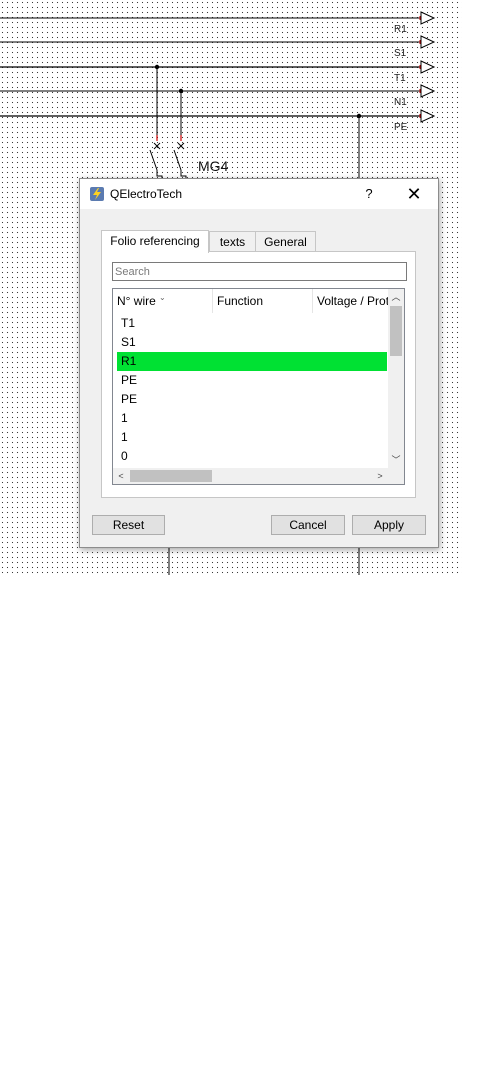 The height and width of the screenshot is (1080, 500). I want to click on net-label-pe: PE, so click(401, 127).